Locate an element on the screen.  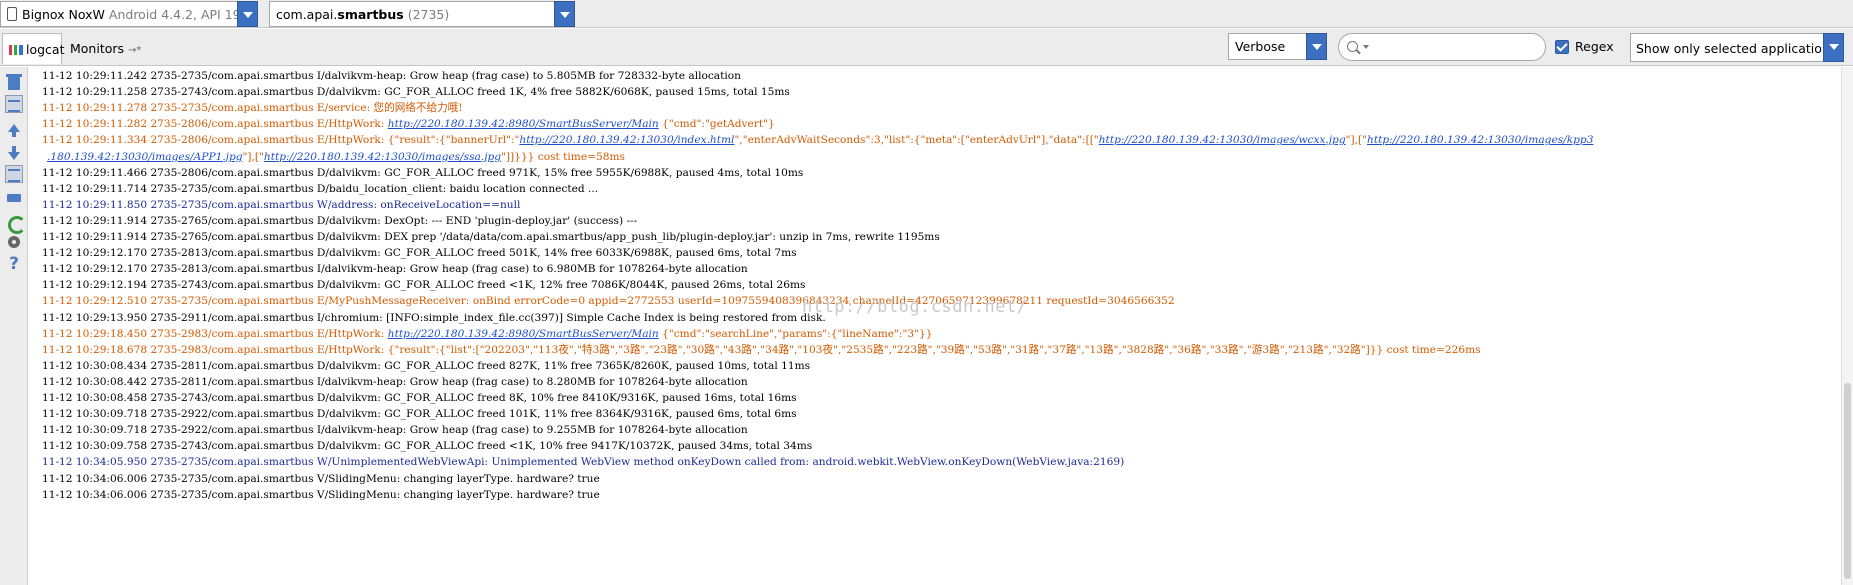
log-link: http://220.180.139.42:13030/index.html is located at coordinates (626, 140).